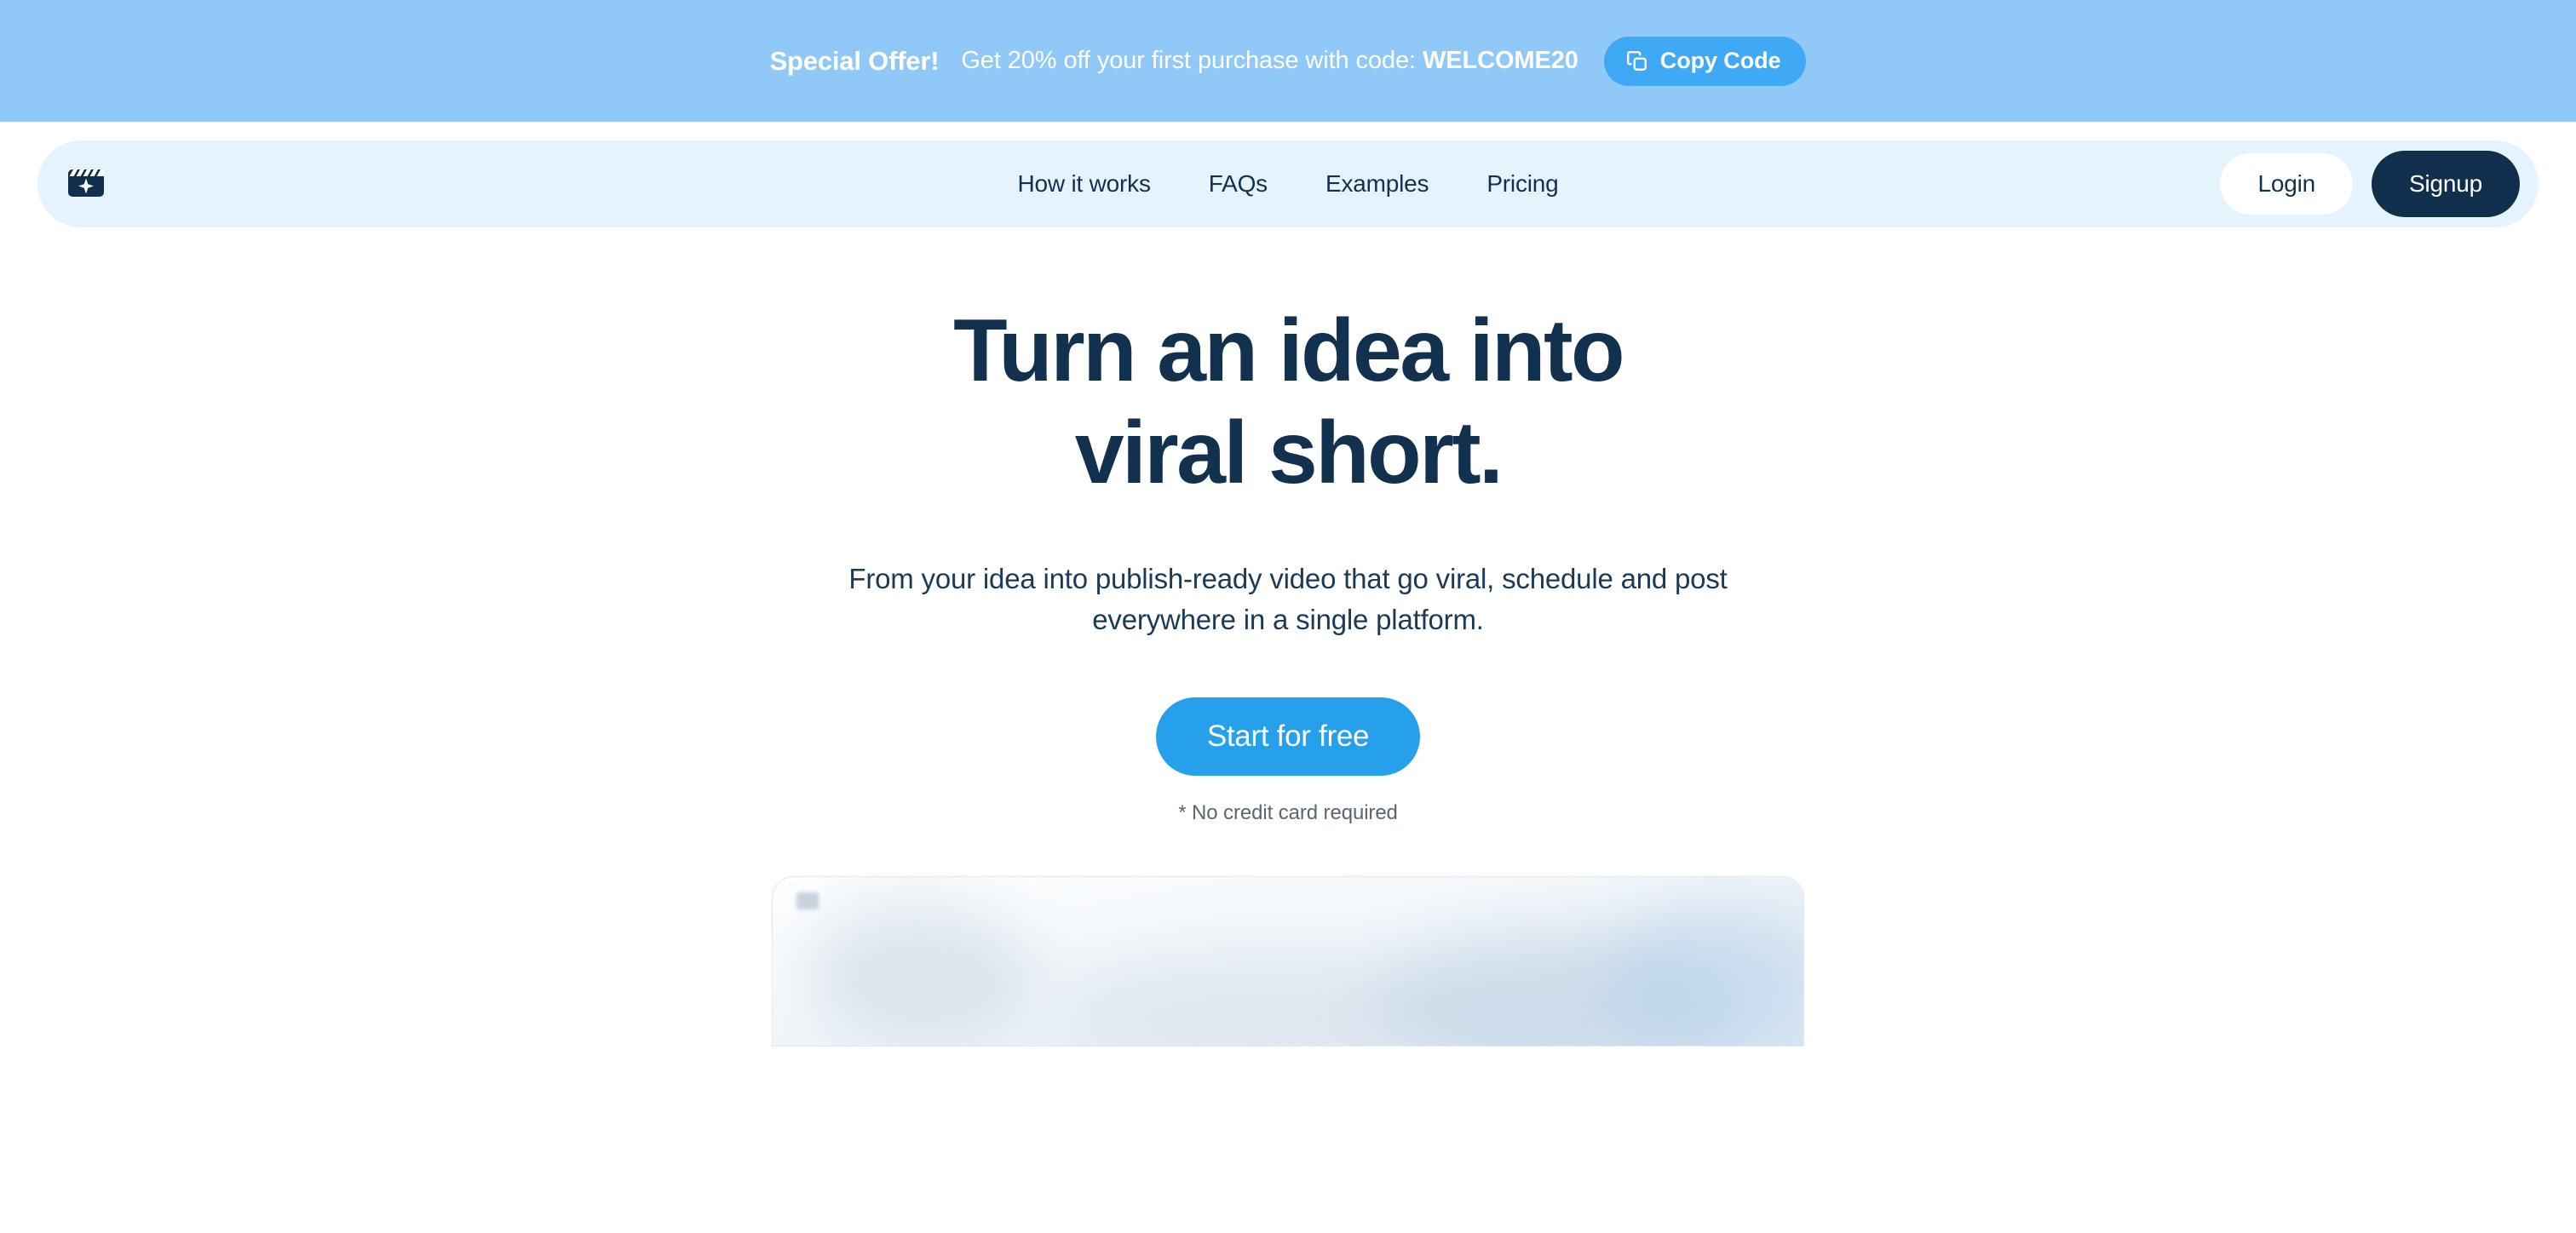 This screenshot has width=2576, height=1233. Describe the element at coordinates (1289, 452) in the screenshot. I see `hero-title-line-2: viral short.` at that location.